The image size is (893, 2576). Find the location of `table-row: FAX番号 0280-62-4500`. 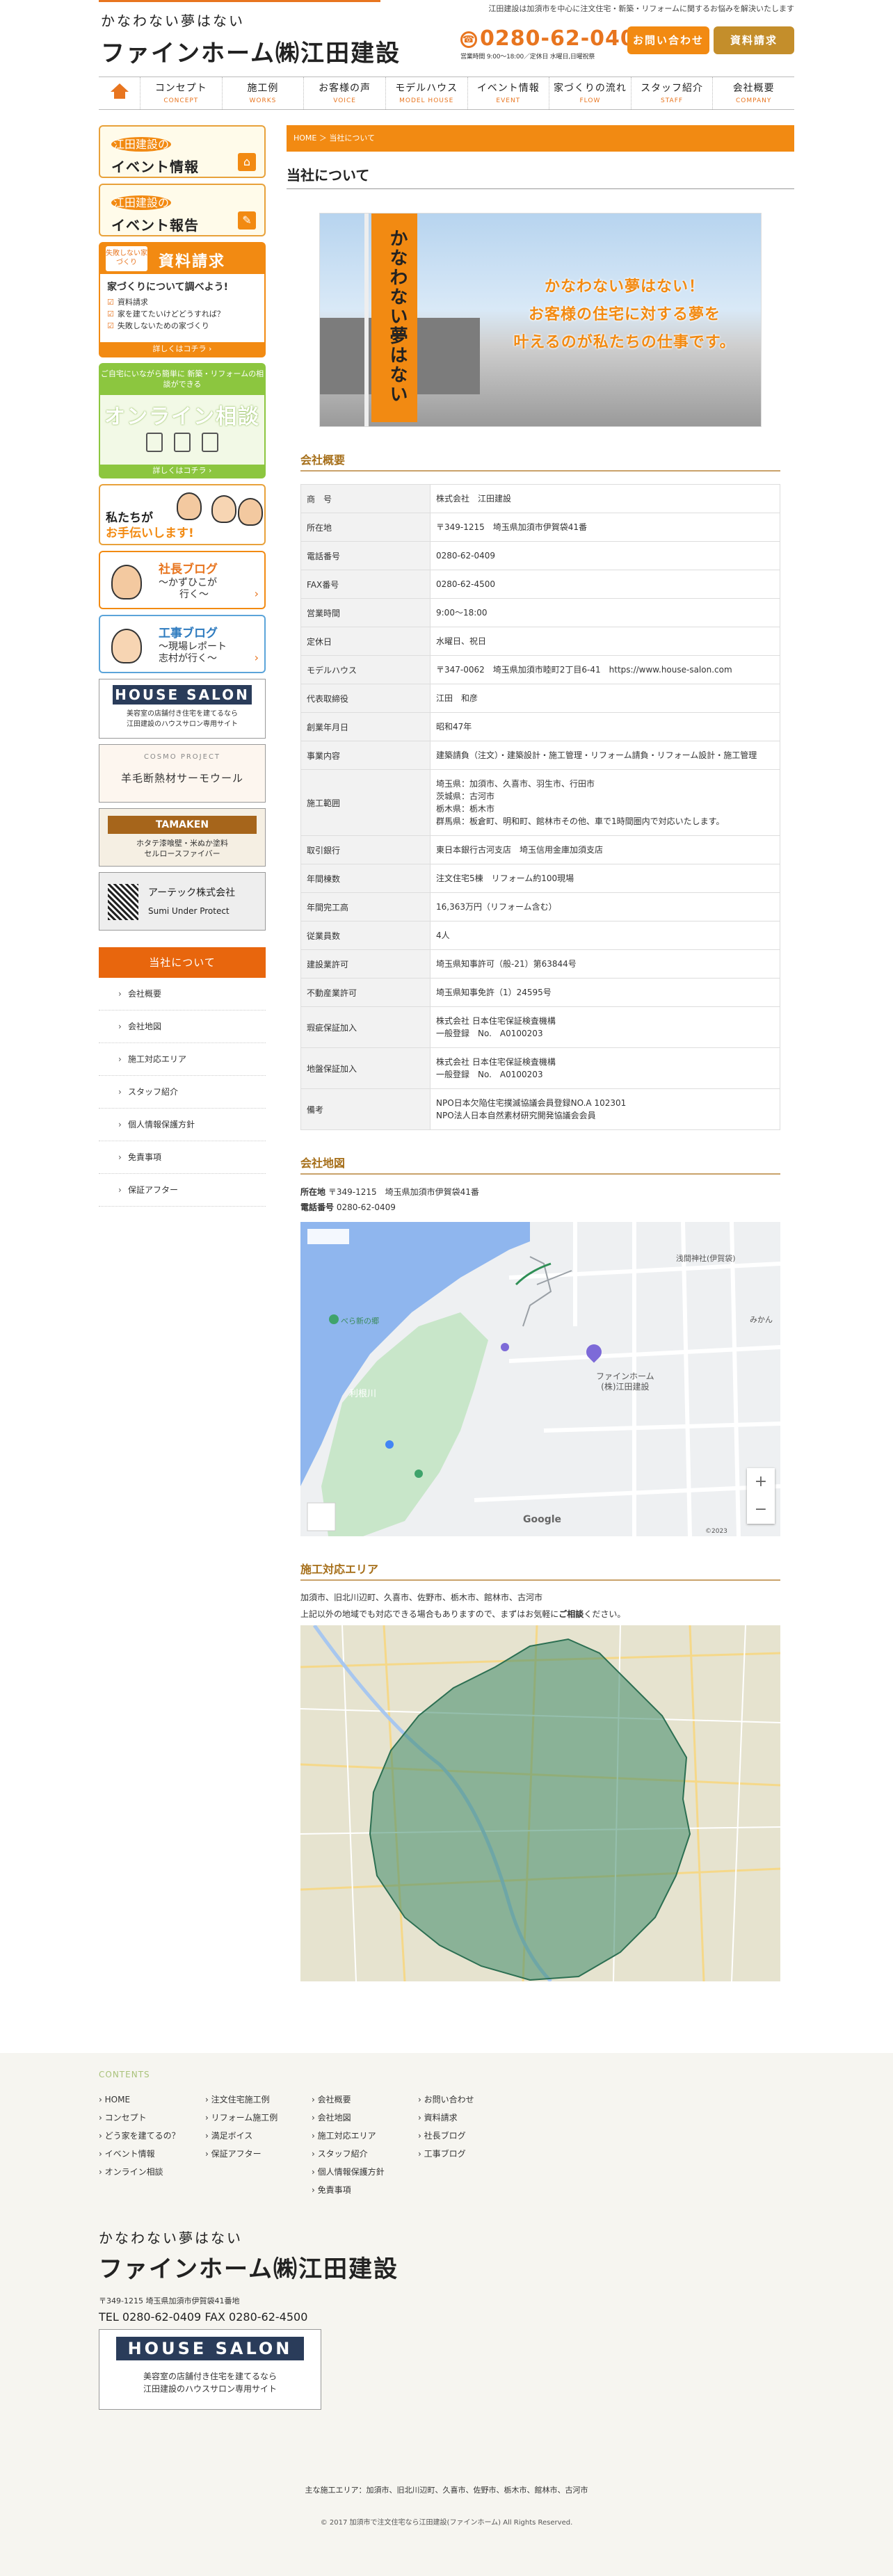

table-row: FAX番号 0280-62-4500 is located at coordinates (540, 584).